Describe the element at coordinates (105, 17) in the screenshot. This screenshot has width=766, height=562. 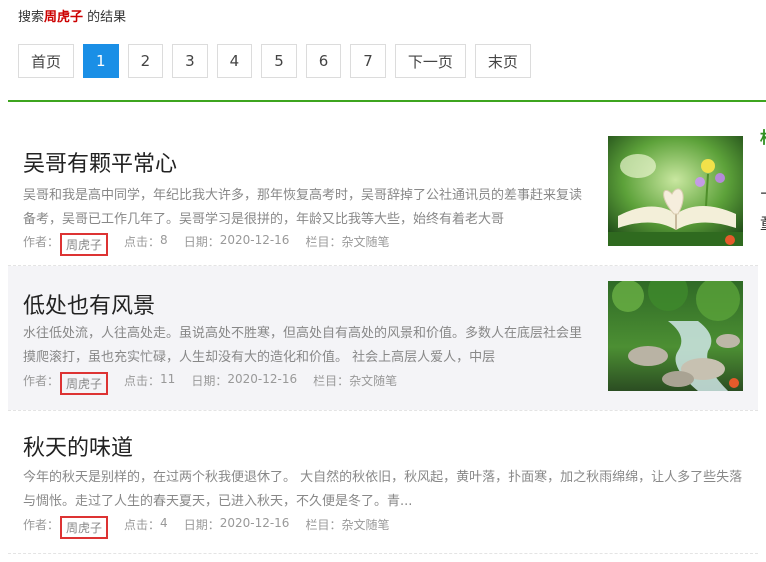
I see `search-suffix: 的结果` at that location.